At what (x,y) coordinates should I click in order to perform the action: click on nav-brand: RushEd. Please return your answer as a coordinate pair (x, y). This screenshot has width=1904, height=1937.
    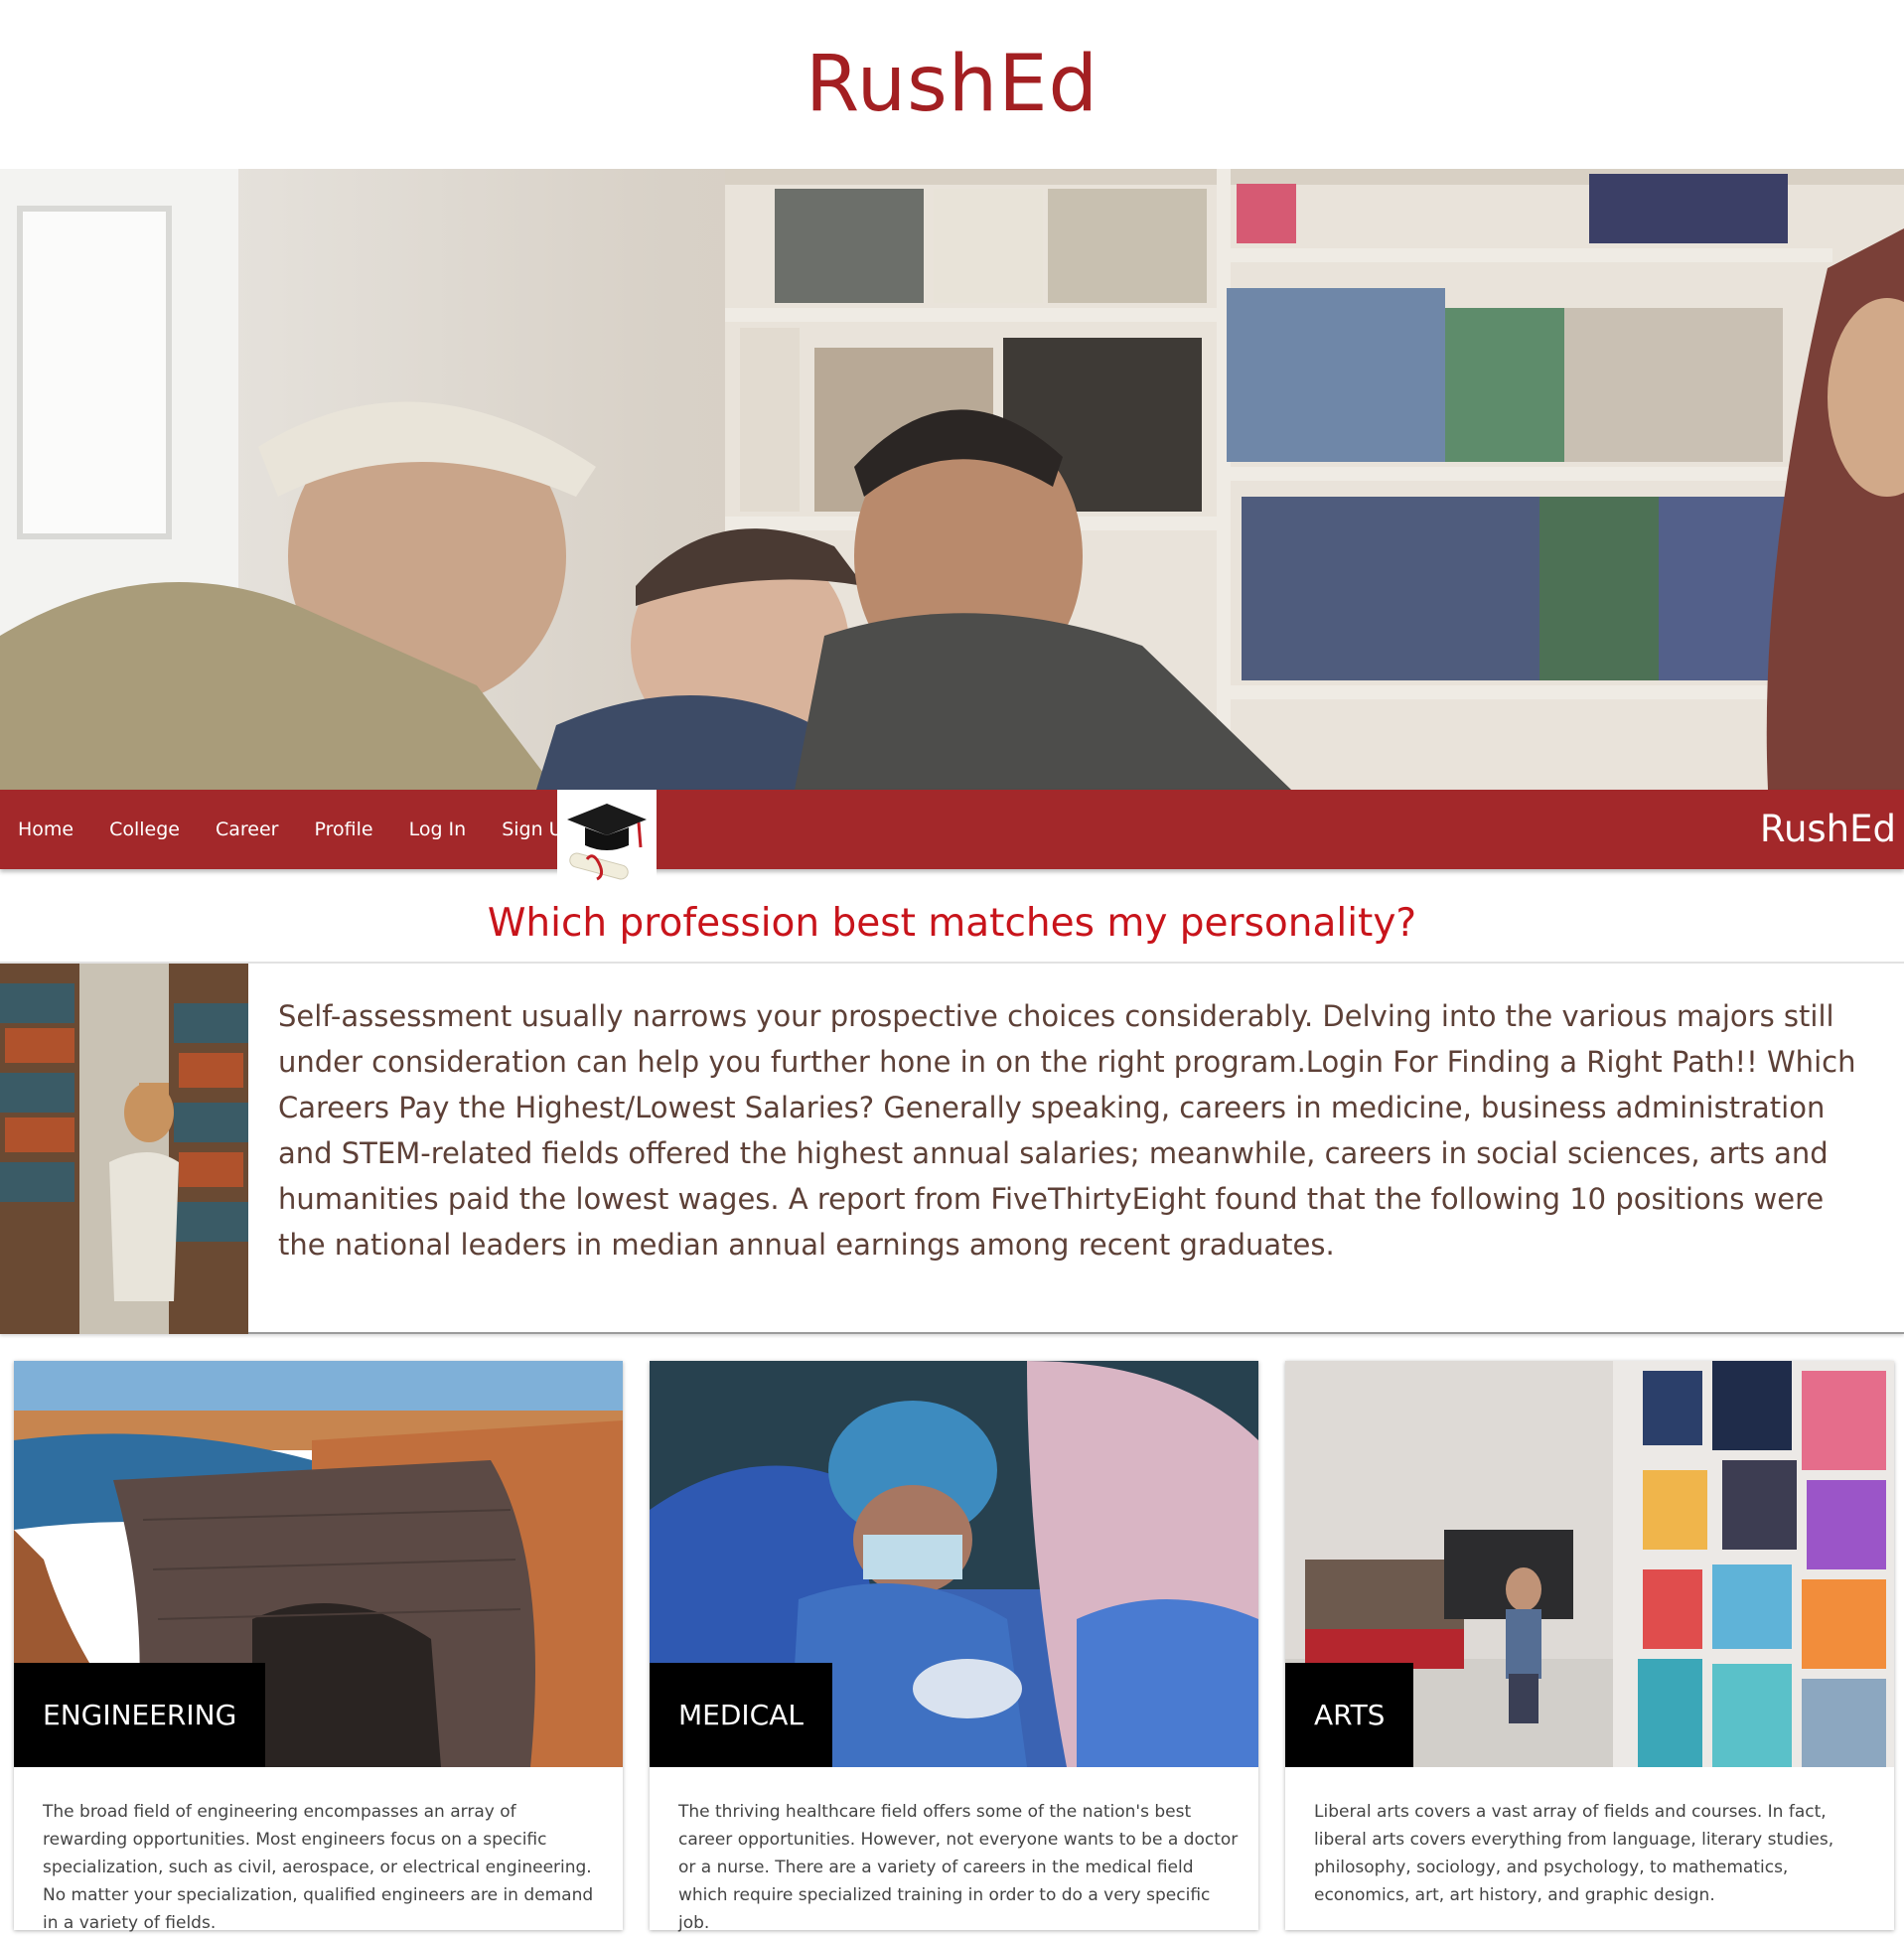
    Looking at the image, I should click on (1828, 830).